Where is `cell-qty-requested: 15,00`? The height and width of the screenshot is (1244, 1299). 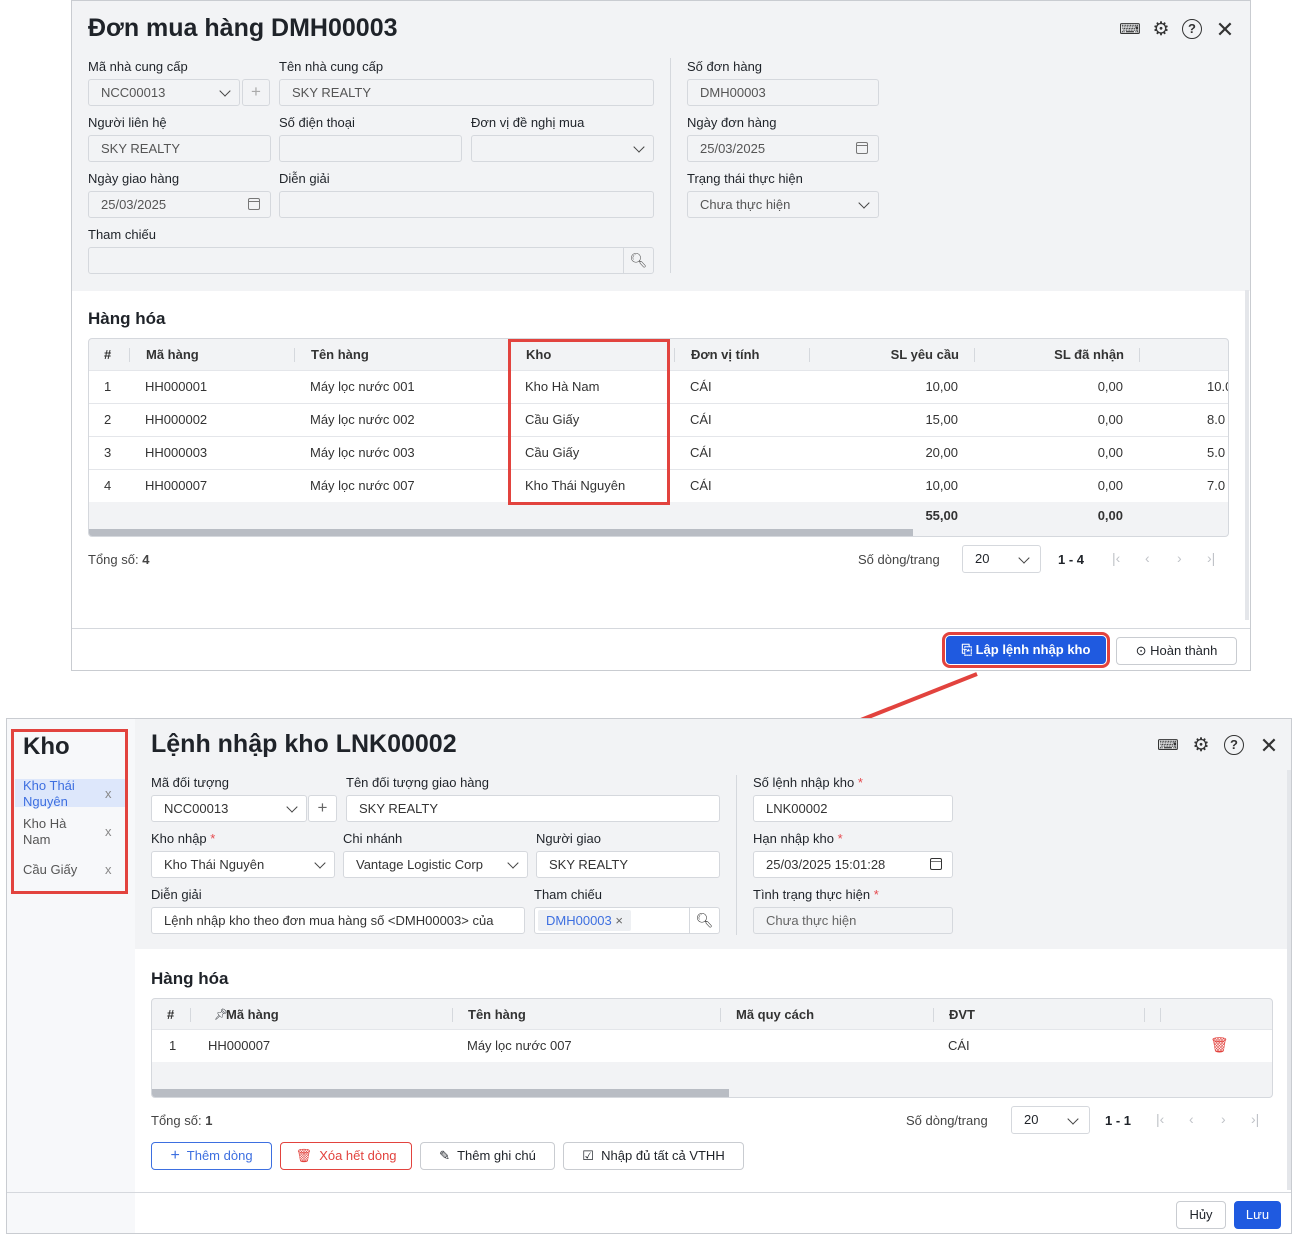
cell-qty-requested: 15,00 is located at coordinates (883, 420).